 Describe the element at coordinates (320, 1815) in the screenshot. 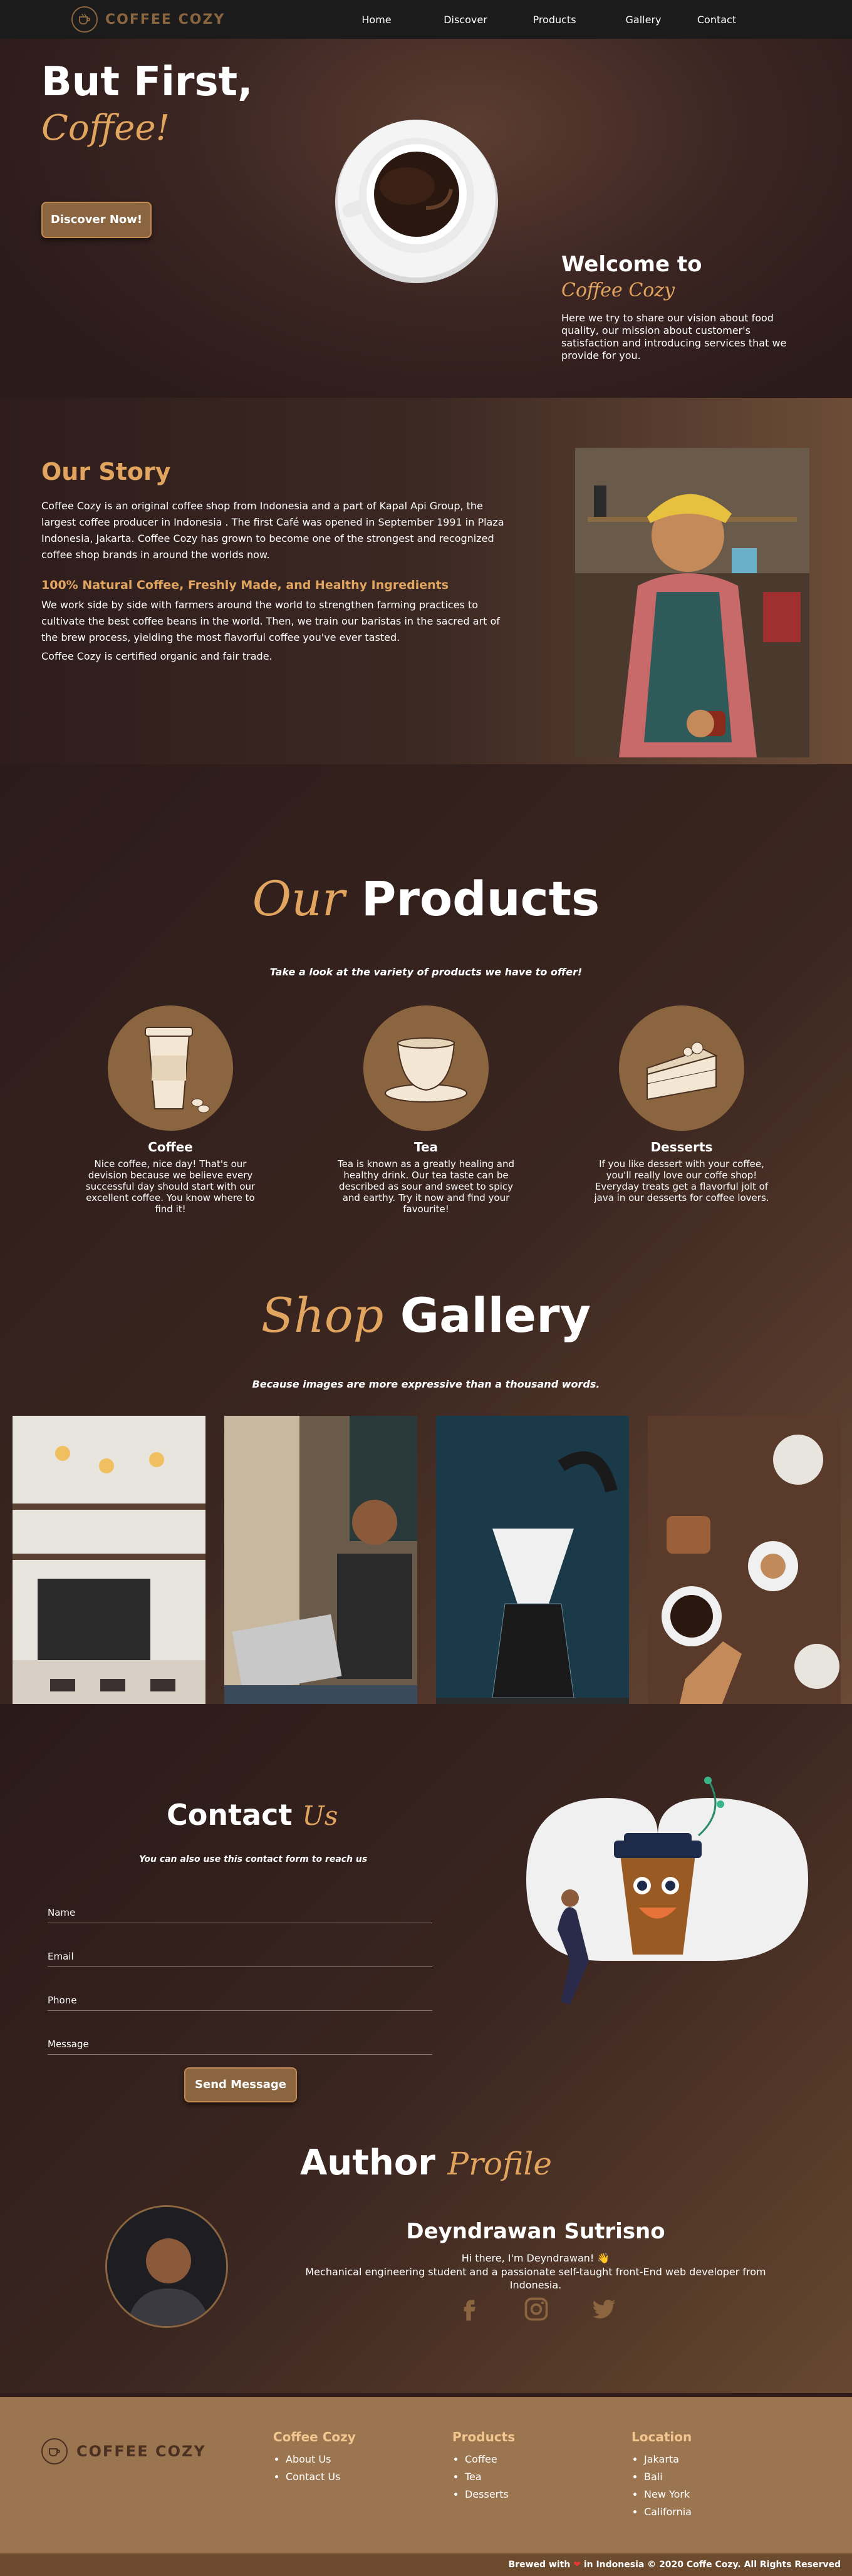

I see `contact-title-script: Us` at that location.